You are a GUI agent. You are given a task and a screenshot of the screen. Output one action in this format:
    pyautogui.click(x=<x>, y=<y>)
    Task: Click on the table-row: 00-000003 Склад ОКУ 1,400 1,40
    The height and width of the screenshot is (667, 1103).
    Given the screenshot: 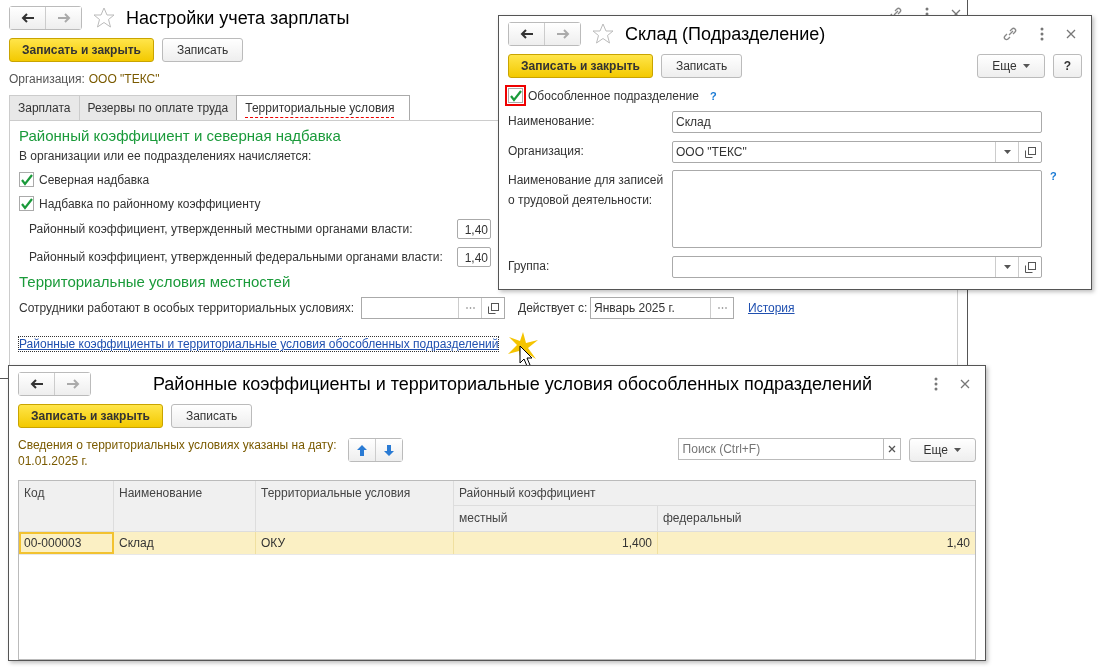 What is the action you would take?
    pyautogui.click(x=497, y=543)
    